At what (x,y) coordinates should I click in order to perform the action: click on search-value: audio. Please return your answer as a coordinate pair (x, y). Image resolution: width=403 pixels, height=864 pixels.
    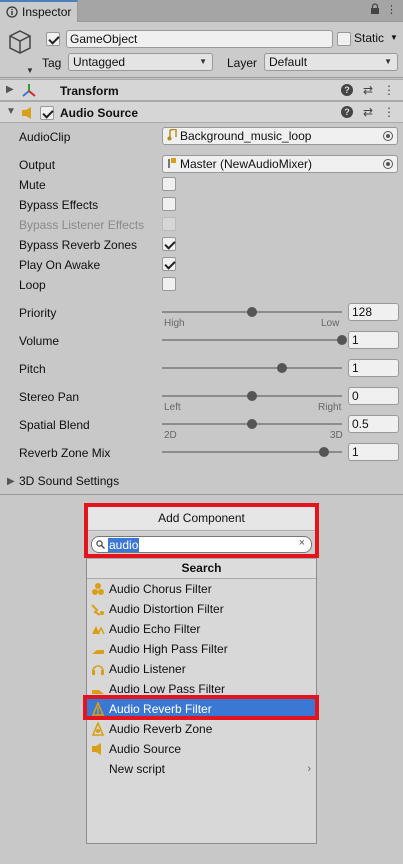
    Looking at the image, I should click on (124, 544).